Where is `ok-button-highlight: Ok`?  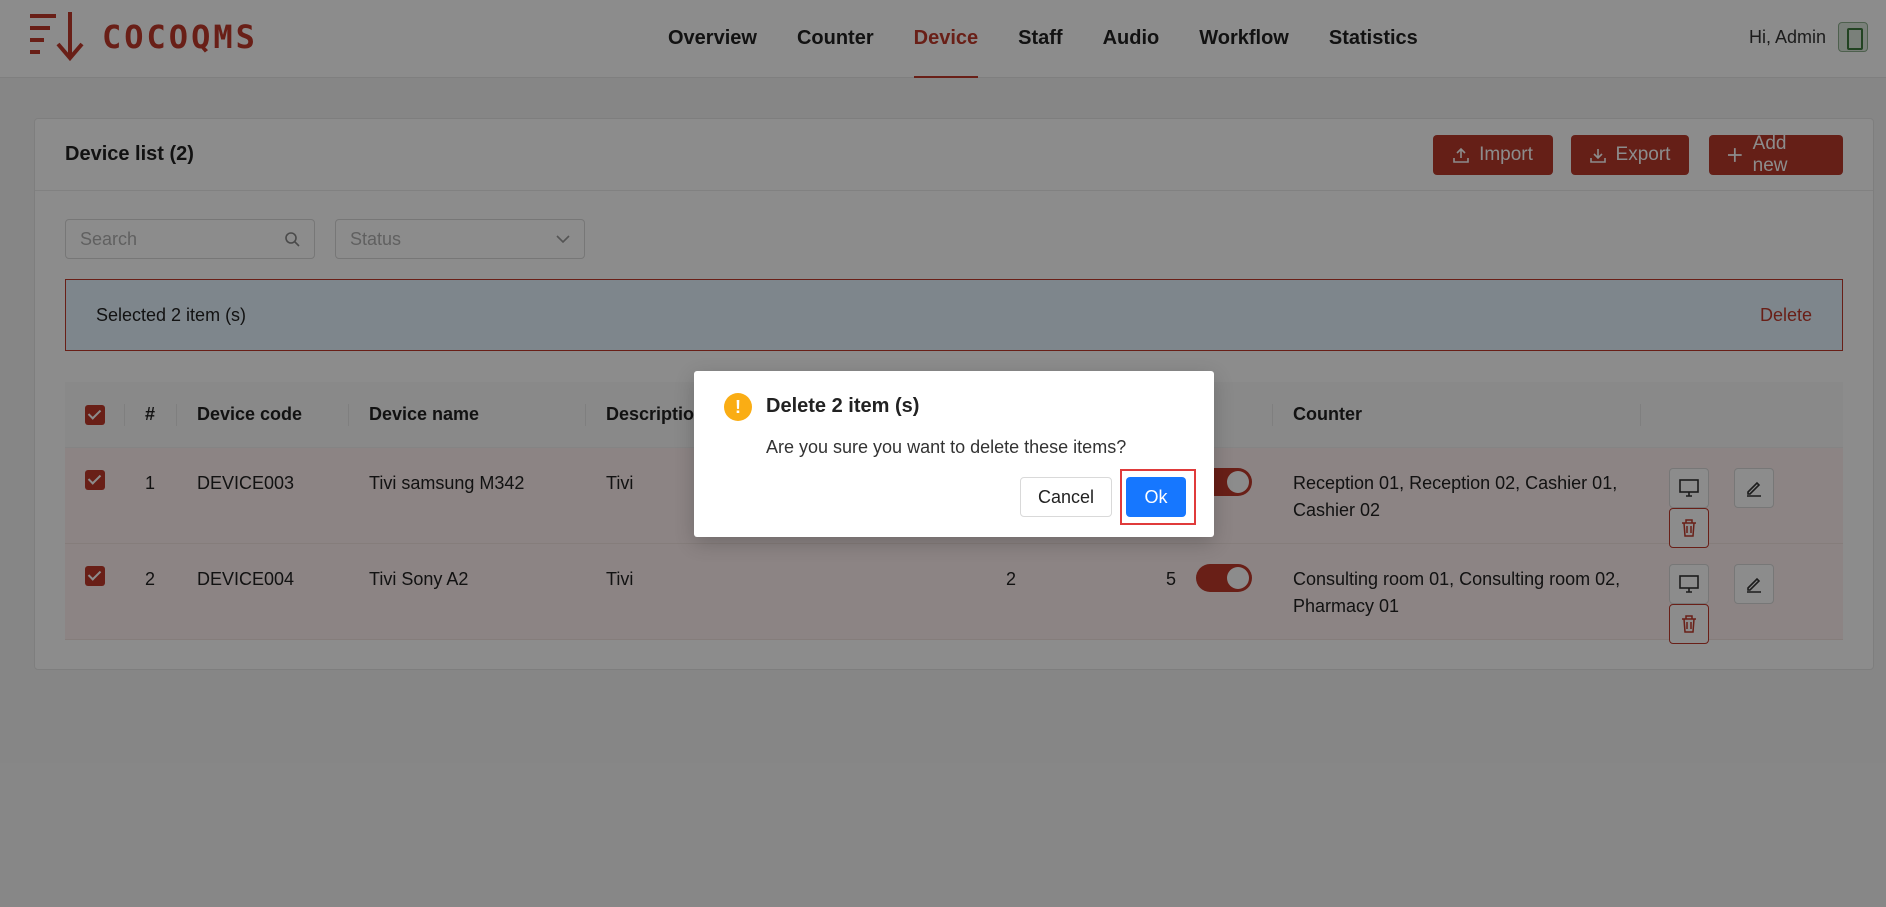
ok-button-highlight: Ok is located at coordinates (1158, 497).